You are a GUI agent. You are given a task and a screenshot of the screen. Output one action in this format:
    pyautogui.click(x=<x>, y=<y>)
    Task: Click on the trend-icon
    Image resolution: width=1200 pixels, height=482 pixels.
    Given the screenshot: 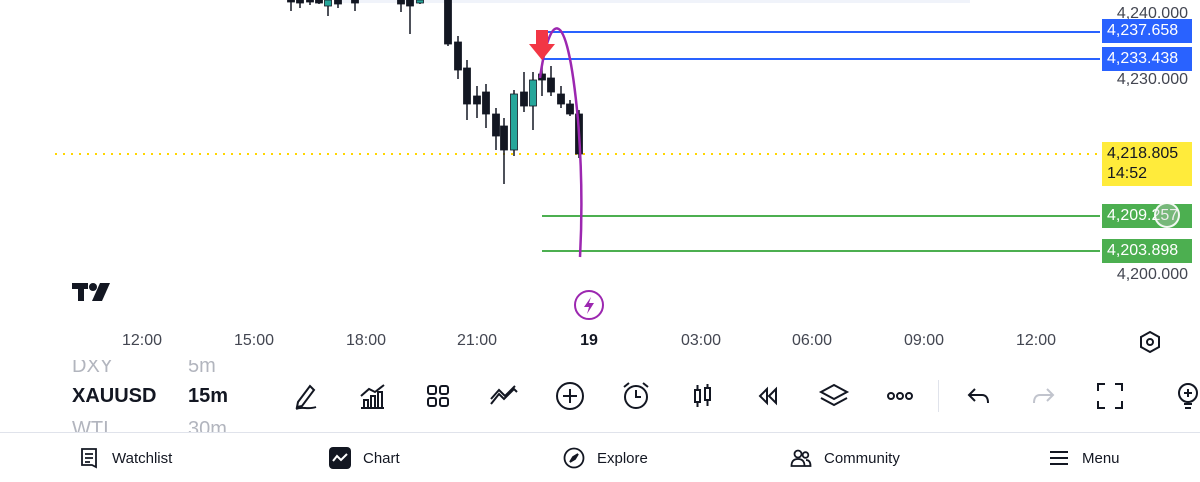 What is the action you would take?
    pyautogui.click(x=504, y=395)
    